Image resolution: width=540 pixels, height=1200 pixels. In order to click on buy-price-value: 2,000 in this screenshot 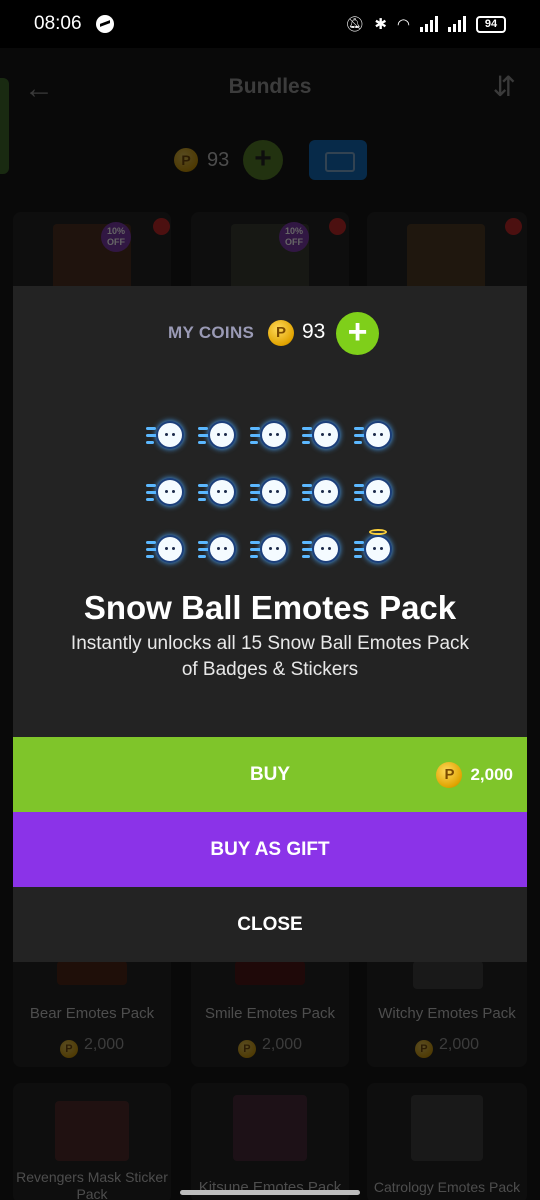, I will do `click(491, 774)`.